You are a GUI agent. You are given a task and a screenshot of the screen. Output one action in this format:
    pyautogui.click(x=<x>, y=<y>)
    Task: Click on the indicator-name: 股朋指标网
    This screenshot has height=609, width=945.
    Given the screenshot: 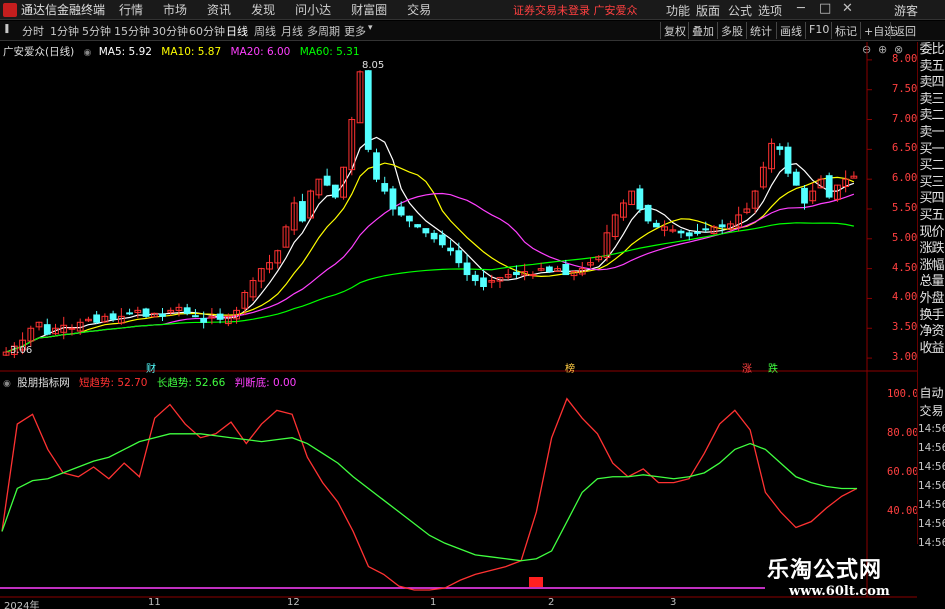 What is the action you would take?
    pyautogui.click(x=43, y=383)
    